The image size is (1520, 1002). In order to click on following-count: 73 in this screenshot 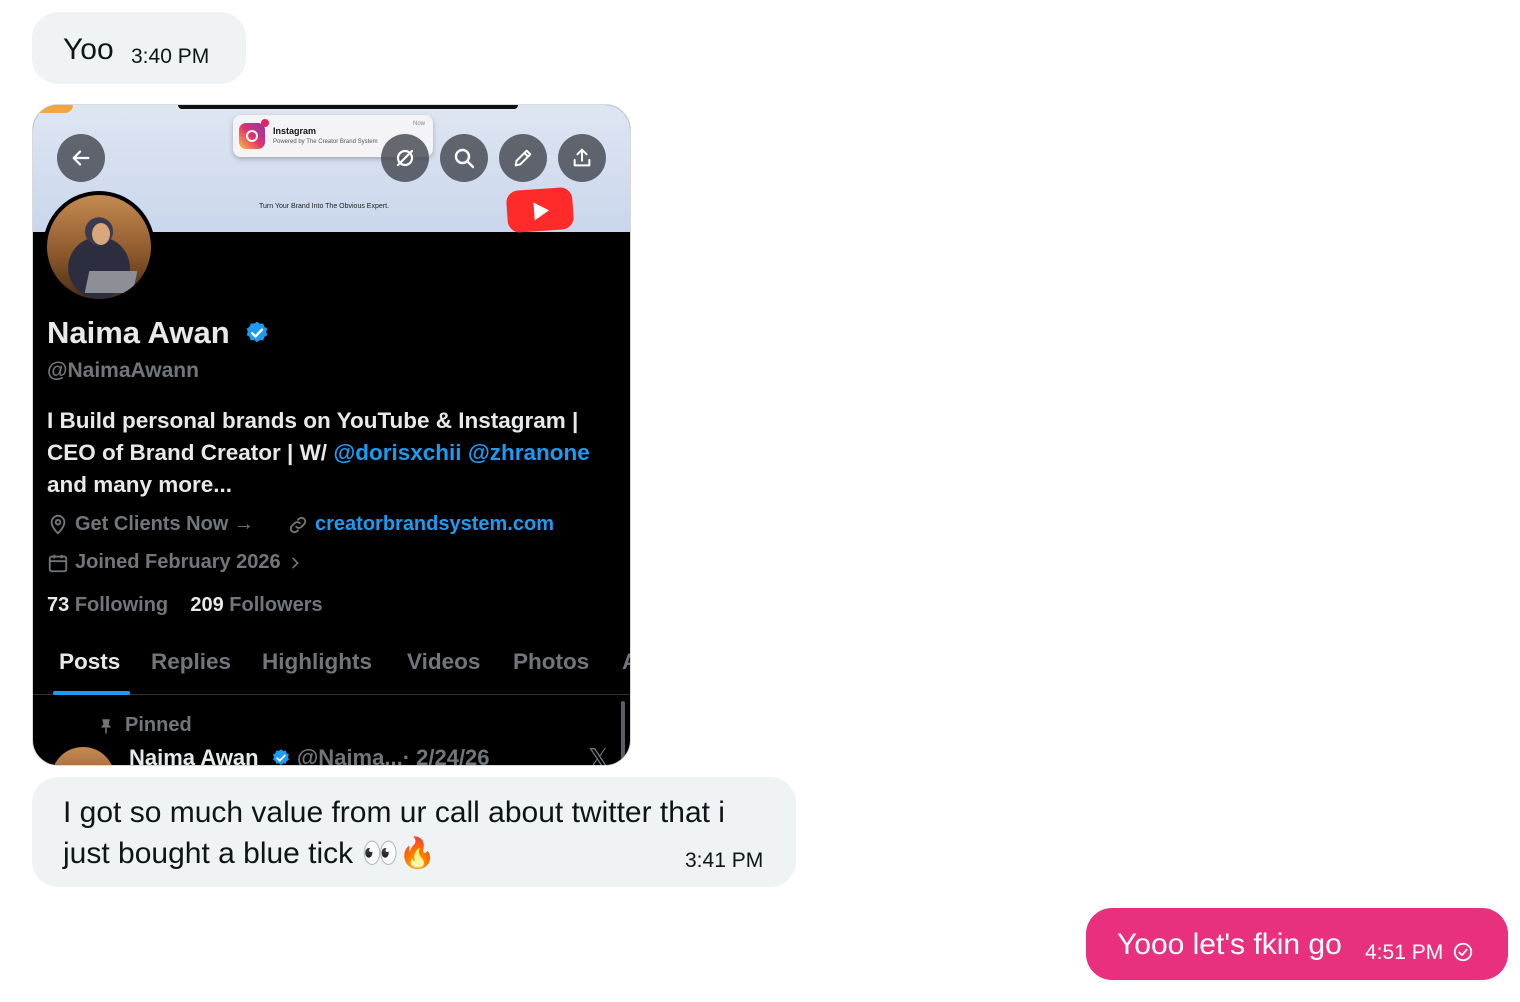, I will do `click(58, 605)`.